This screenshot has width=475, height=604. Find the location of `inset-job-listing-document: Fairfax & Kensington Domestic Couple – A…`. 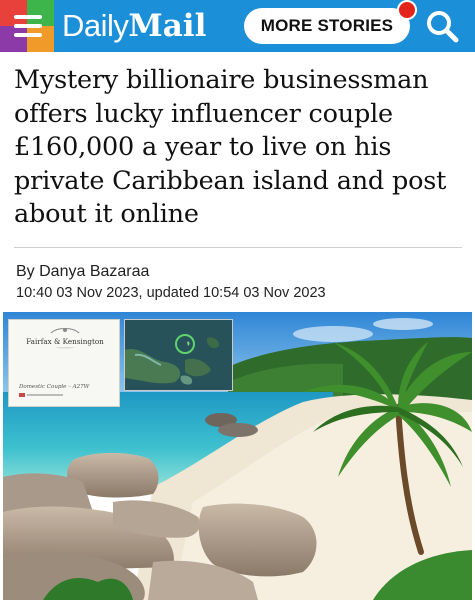

inset-job-listing-document: Fairfax & Kensington Domestic Couple – A… is located at coordinates (64, 363).